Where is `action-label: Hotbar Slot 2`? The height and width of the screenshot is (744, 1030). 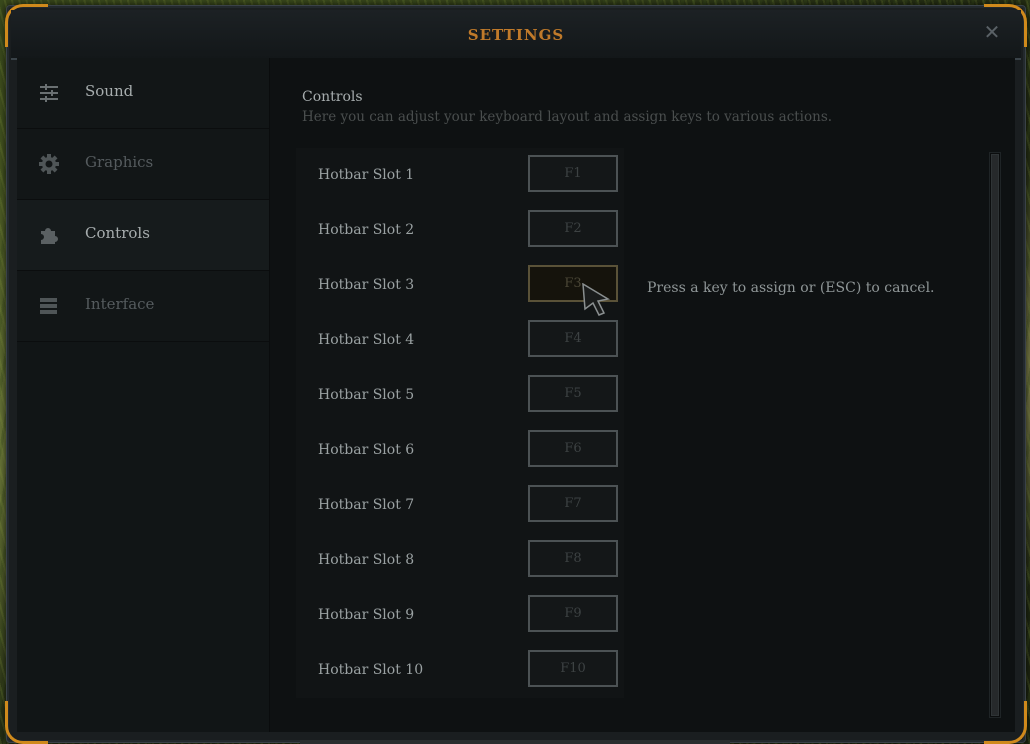
action-label: Hotbar Slot 2 is located at coordinates (366, 230).